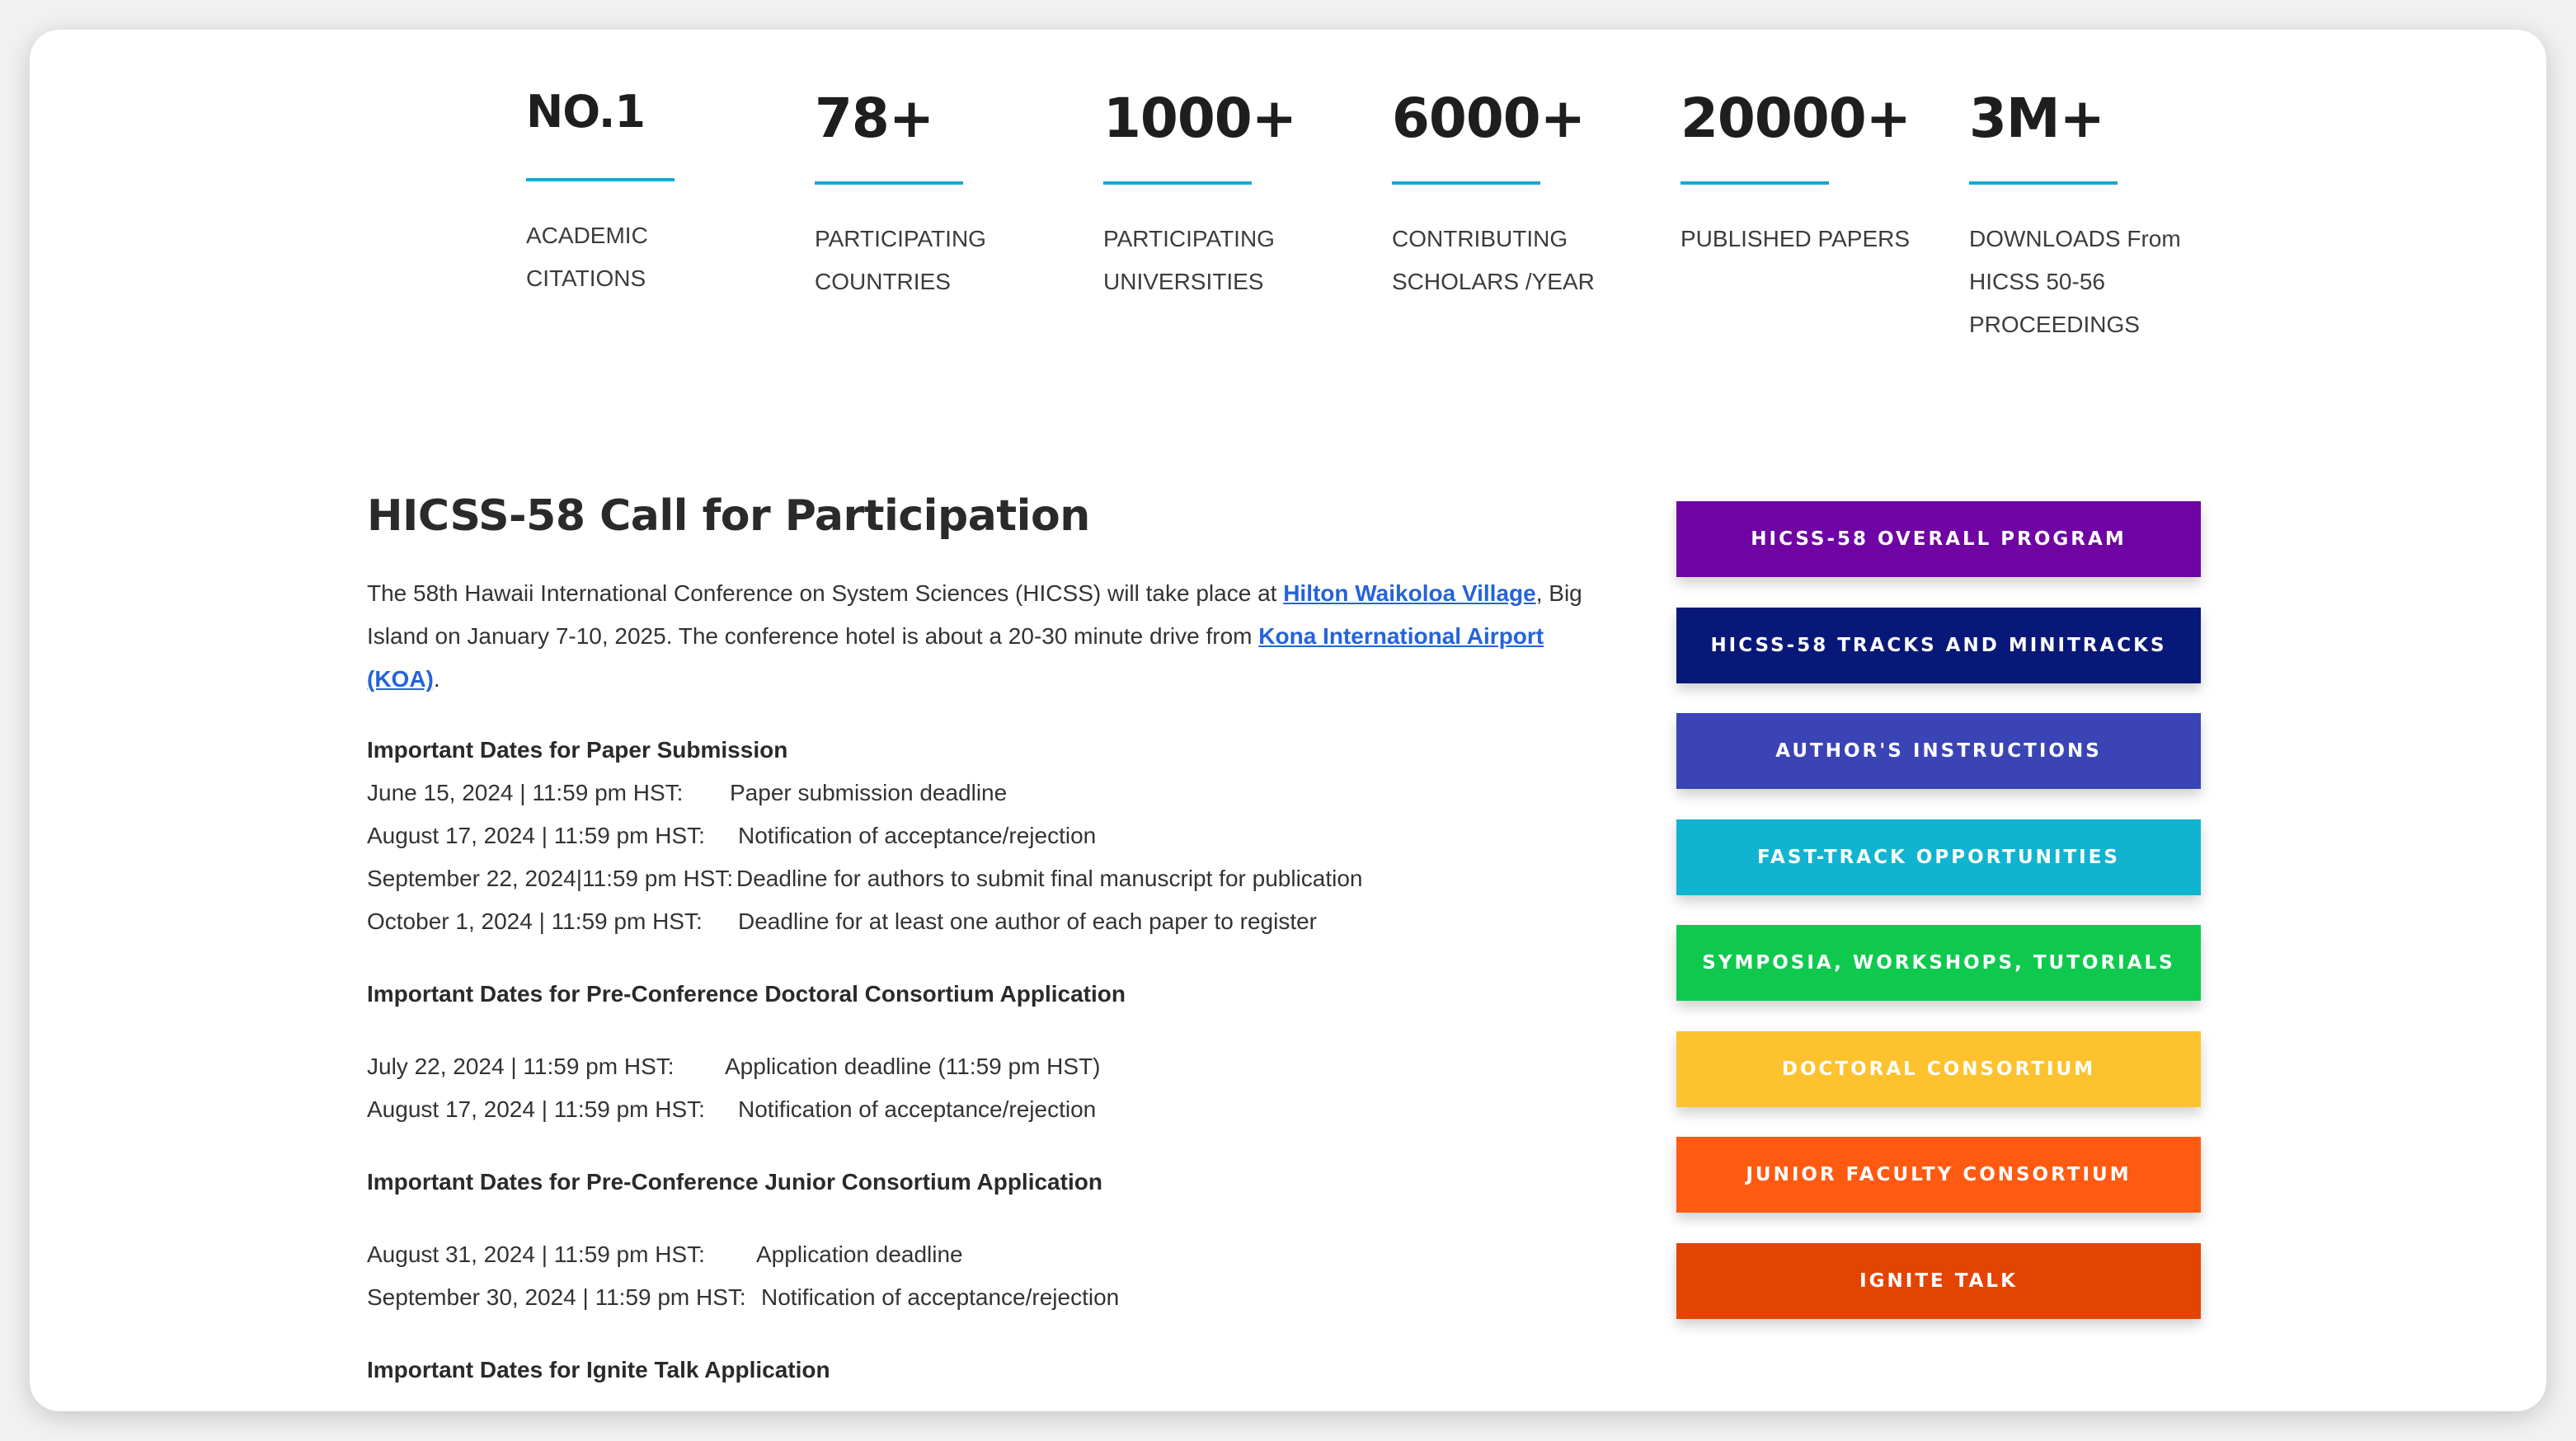  Describe the element at coordinates (1200, 118) in the screenshot. I see `stat-value: 1000+` at that location.